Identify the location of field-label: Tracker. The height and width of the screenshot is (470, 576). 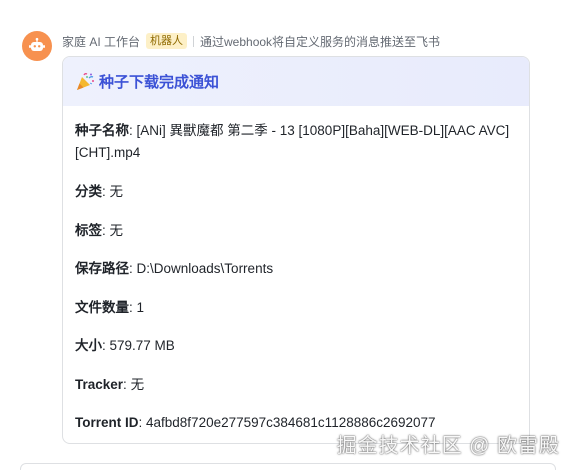
(99, 384).